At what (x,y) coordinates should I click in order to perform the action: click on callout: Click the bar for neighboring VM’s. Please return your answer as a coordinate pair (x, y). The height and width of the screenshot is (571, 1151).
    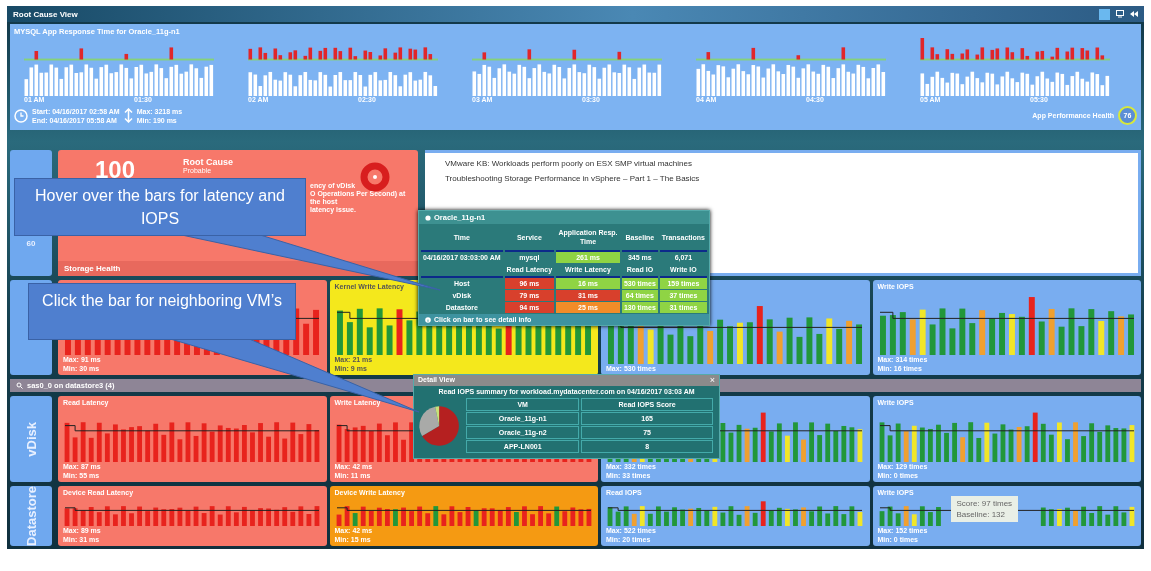
    Looking at the image, I should click on (162, 311).